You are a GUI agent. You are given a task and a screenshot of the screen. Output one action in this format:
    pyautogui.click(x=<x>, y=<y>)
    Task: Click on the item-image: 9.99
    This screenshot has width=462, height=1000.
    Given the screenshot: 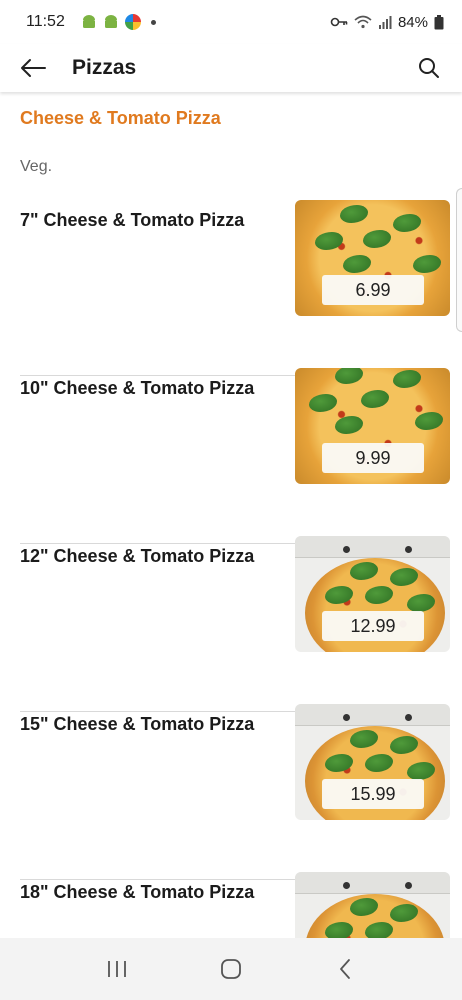 What is the action you would take?
    pyautogui.click(x=372, y=426)
    